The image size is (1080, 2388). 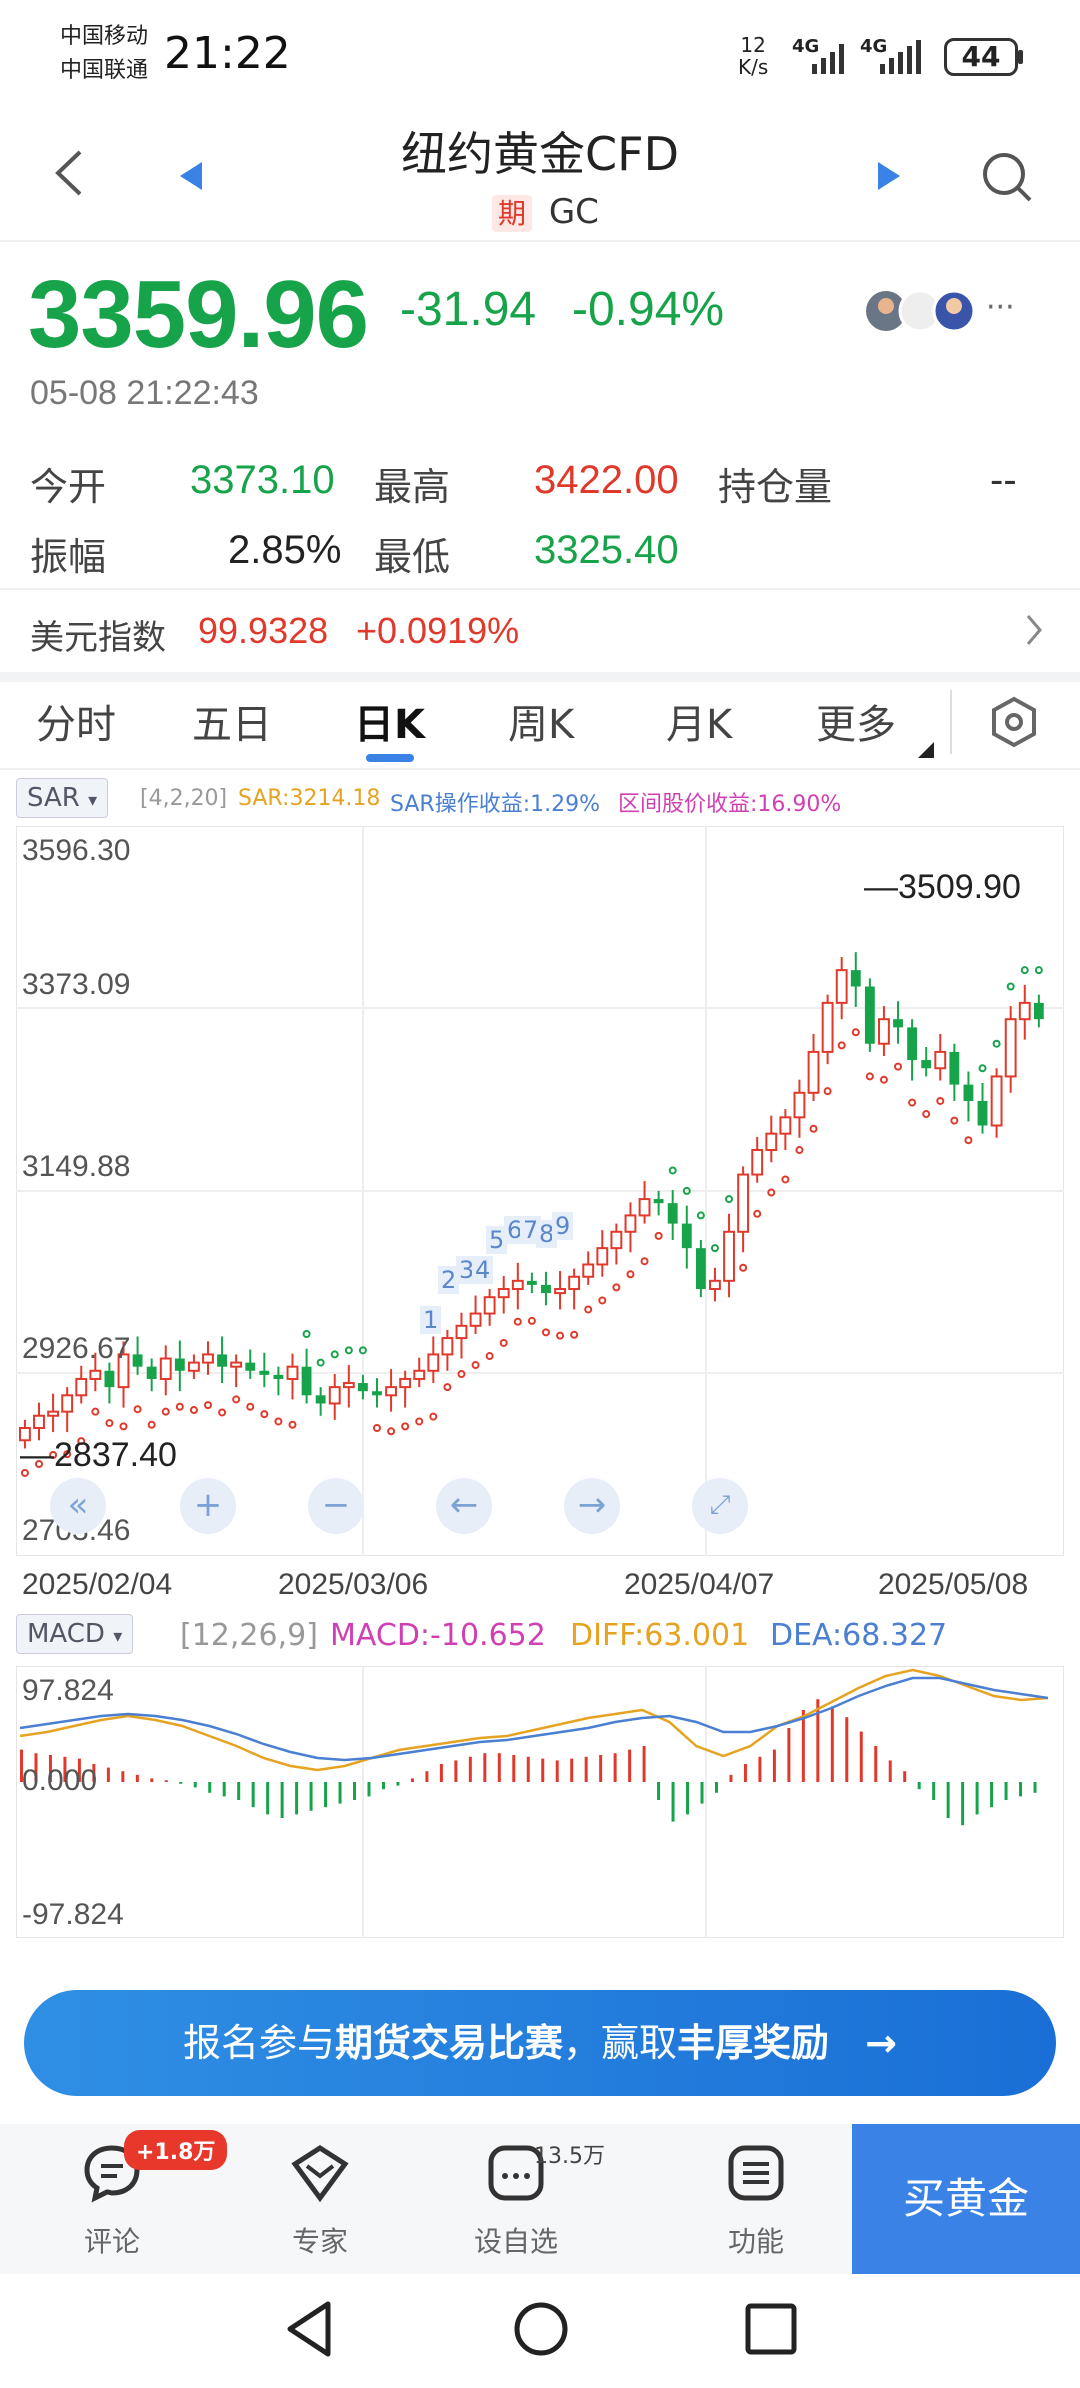 I want to click on sub-title: 期 GC, so click(x=562, y=212).